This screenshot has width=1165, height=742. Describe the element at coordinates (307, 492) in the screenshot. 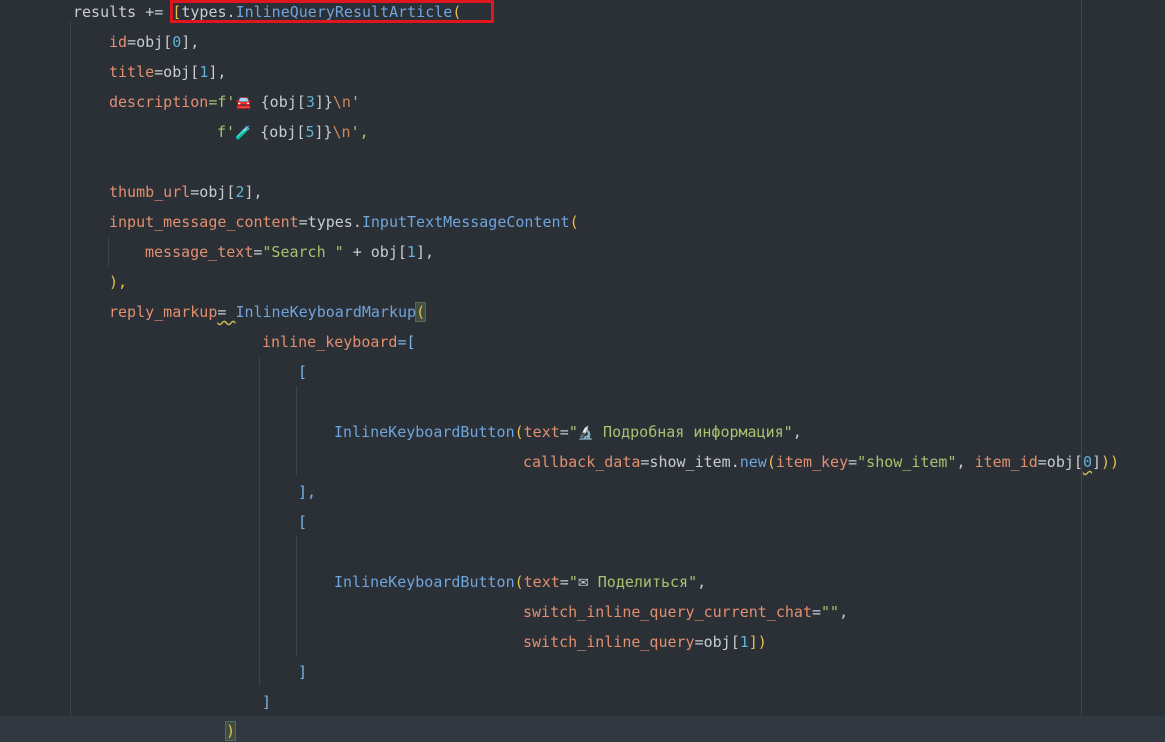

I see `token-bracket: ],` at that location.